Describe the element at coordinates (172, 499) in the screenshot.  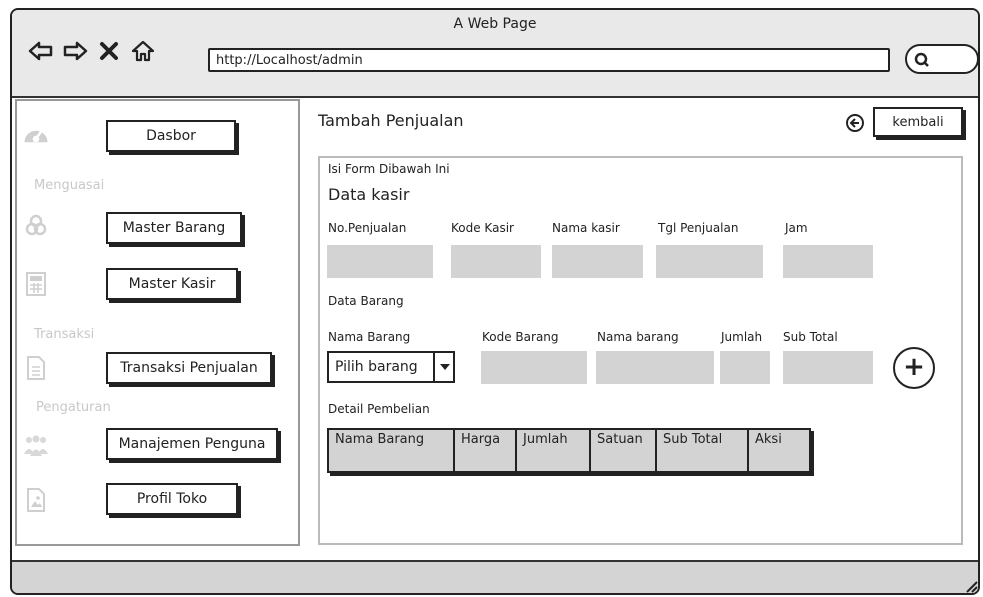
I see `sidebar-item-profil-toko: Profil Toko` at that location.